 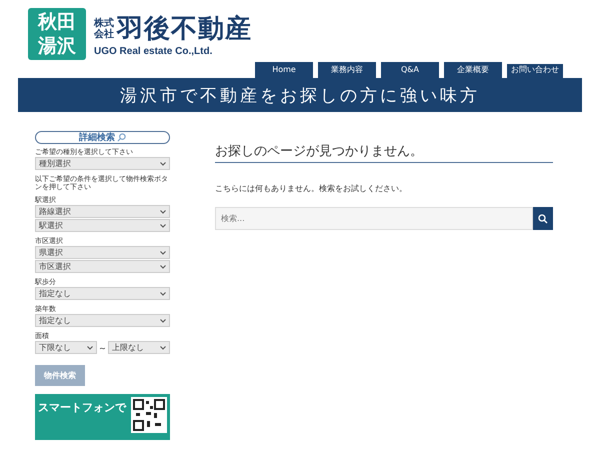 What do you see at coordinates (535, 70) in the screenshot?
I see `nav-tab: お問い合わせ` at bounding box center [535, 70].